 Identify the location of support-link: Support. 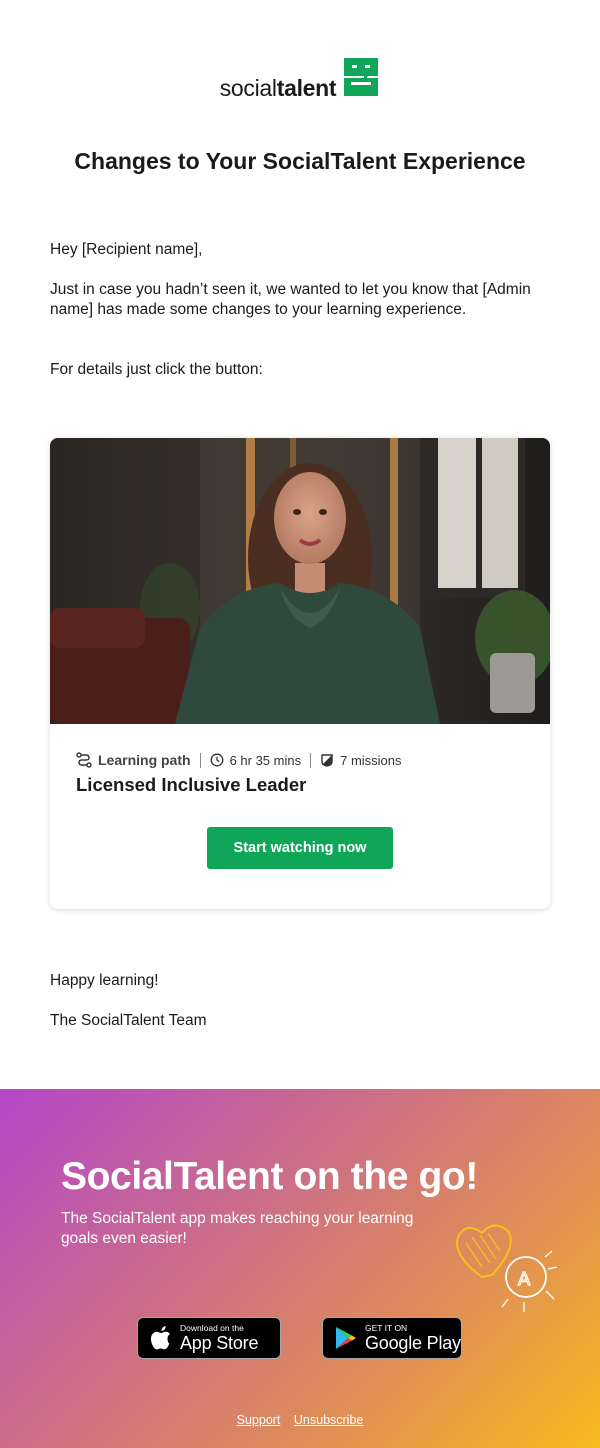
(259, 1420).